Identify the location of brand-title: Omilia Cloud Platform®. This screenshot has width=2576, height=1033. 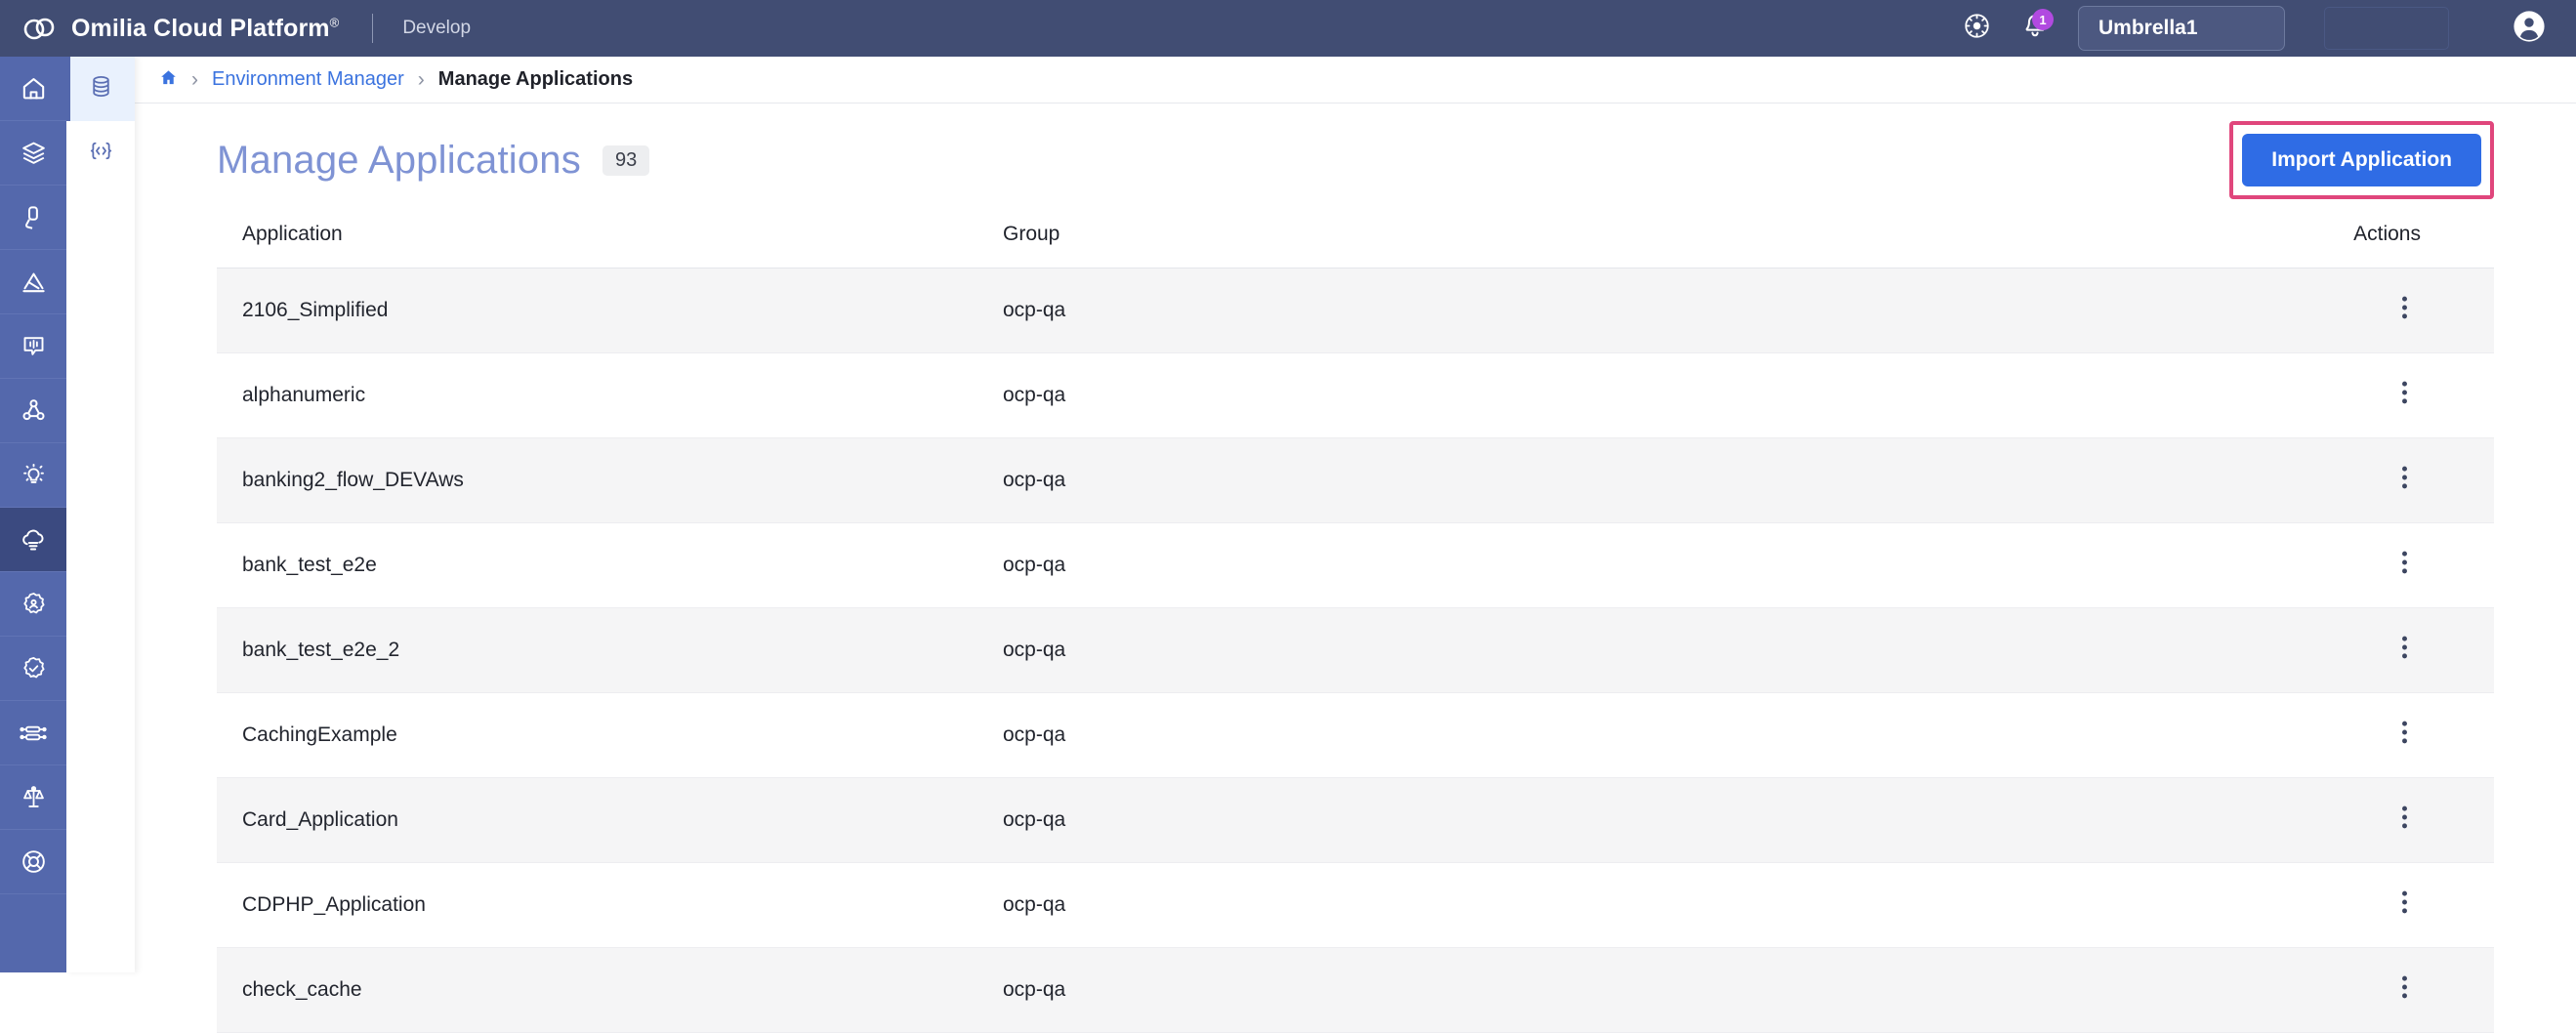
(205, 28).